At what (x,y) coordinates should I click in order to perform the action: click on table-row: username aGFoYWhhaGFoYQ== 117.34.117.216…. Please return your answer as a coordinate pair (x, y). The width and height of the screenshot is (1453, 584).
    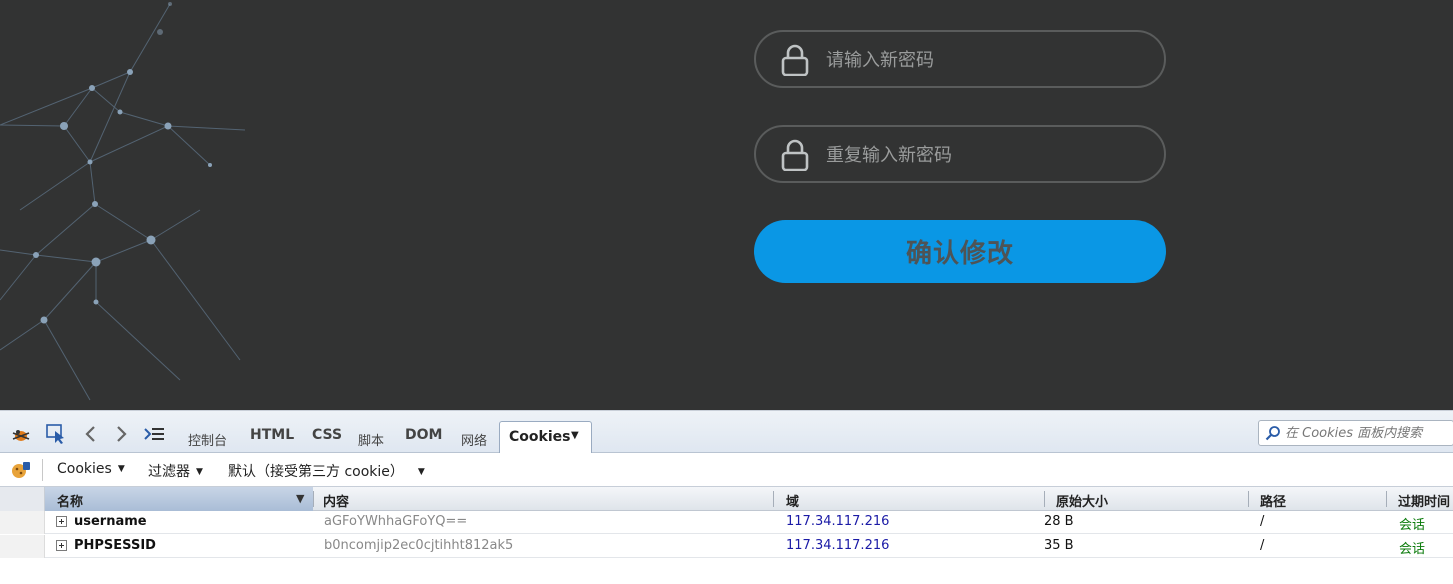
    Looking at the image, I should click on (726, 522).